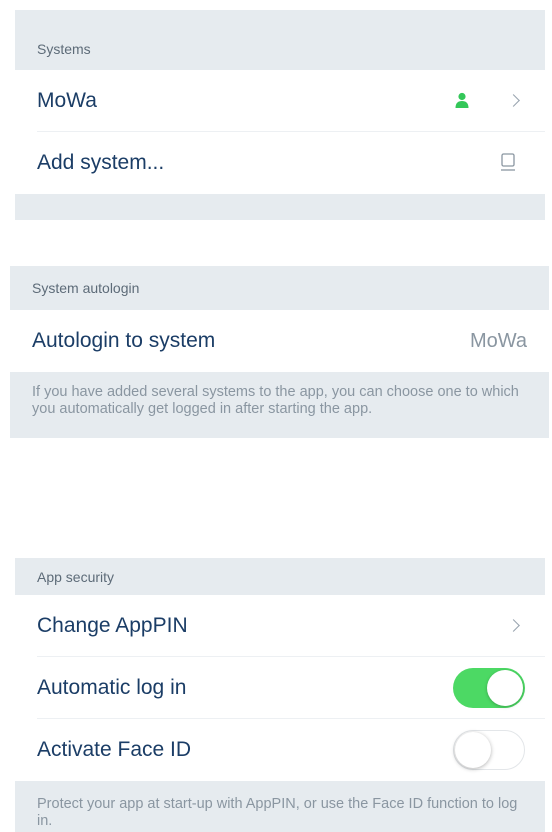 Image resolution: width=552 pixels, height=832 pixels. What do you see at coordinates (112, 687) in the screenshot?
I see `auto-login-label: Automatic log in` at bounding box center [112, 687].